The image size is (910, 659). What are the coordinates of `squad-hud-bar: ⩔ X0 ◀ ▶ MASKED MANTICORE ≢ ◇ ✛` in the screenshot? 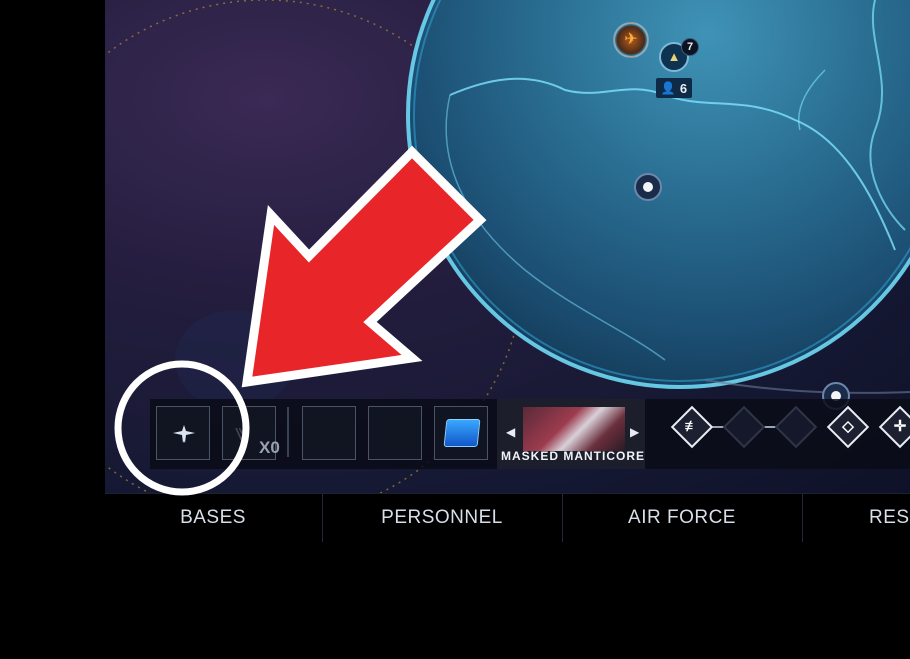 It's located at (530, 434).